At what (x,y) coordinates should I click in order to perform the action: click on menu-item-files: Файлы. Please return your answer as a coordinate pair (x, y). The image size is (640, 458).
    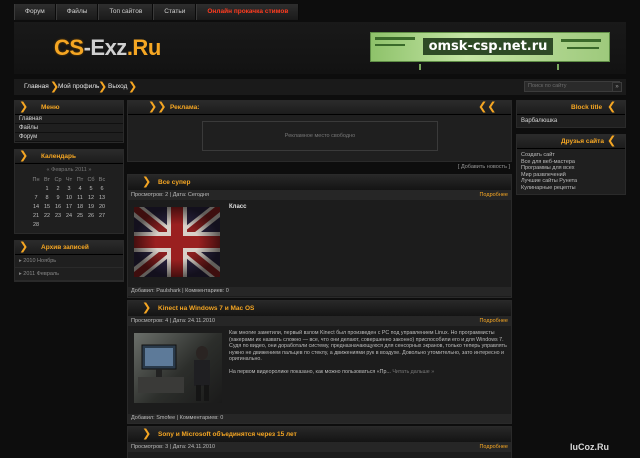
    Looking at the image, I should click on (69, 128).